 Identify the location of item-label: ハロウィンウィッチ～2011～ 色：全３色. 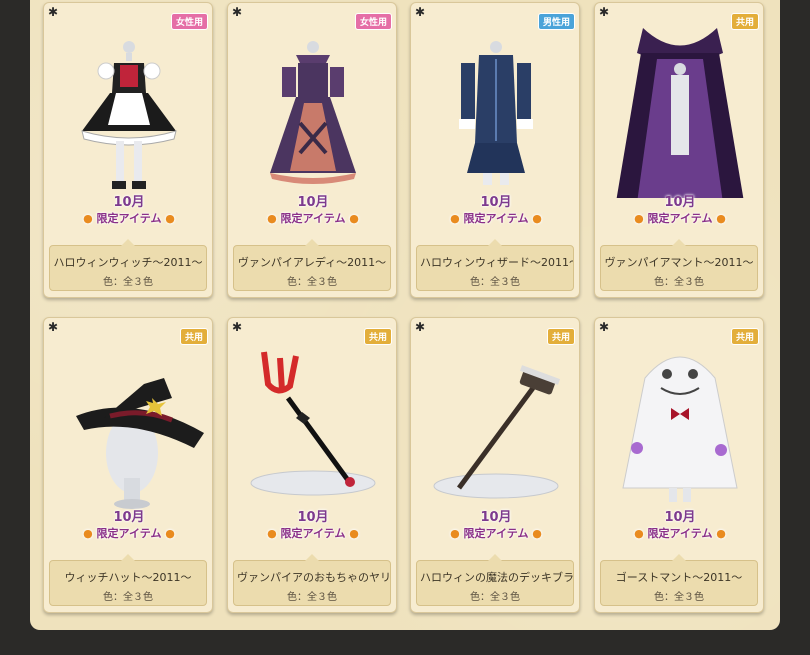
(128, 265).